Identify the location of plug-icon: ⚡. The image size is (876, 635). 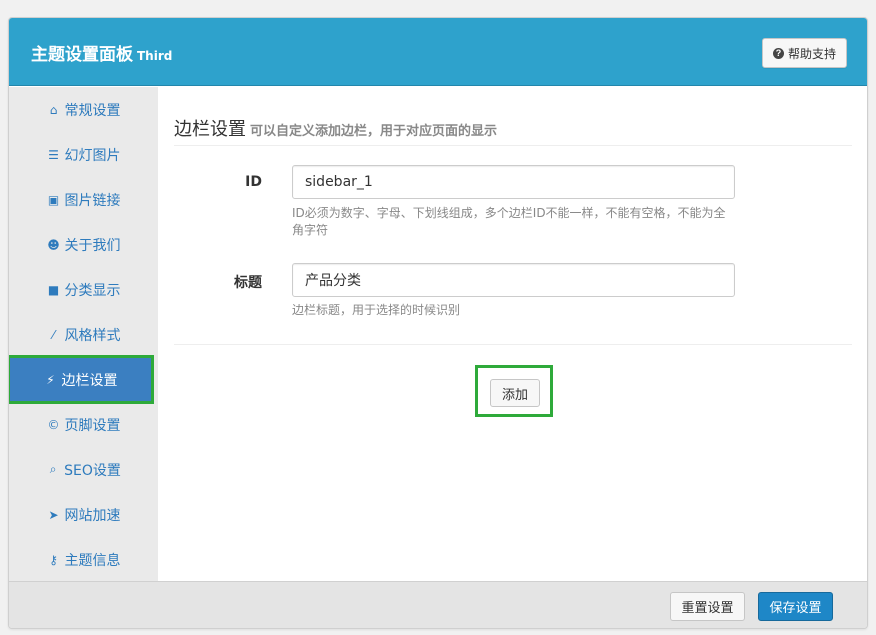
(50, 379).